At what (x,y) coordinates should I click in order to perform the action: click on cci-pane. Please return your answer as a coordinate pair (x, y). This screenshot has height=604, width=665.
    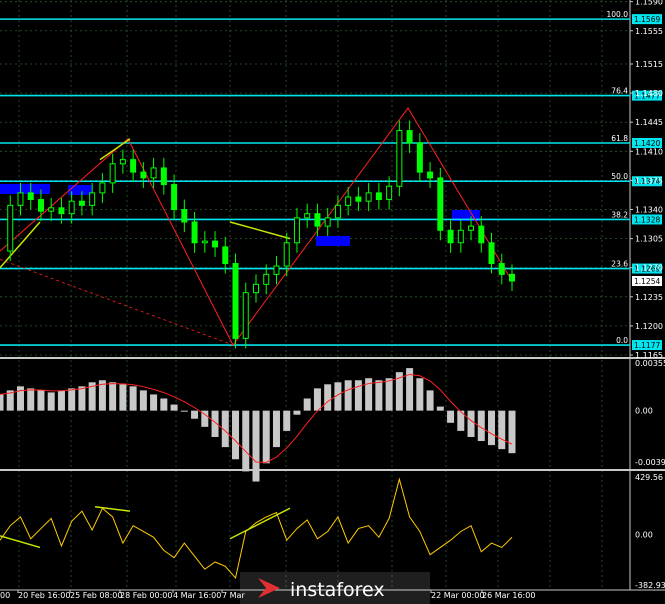
    Looking at the image, I should click on (256, 528).